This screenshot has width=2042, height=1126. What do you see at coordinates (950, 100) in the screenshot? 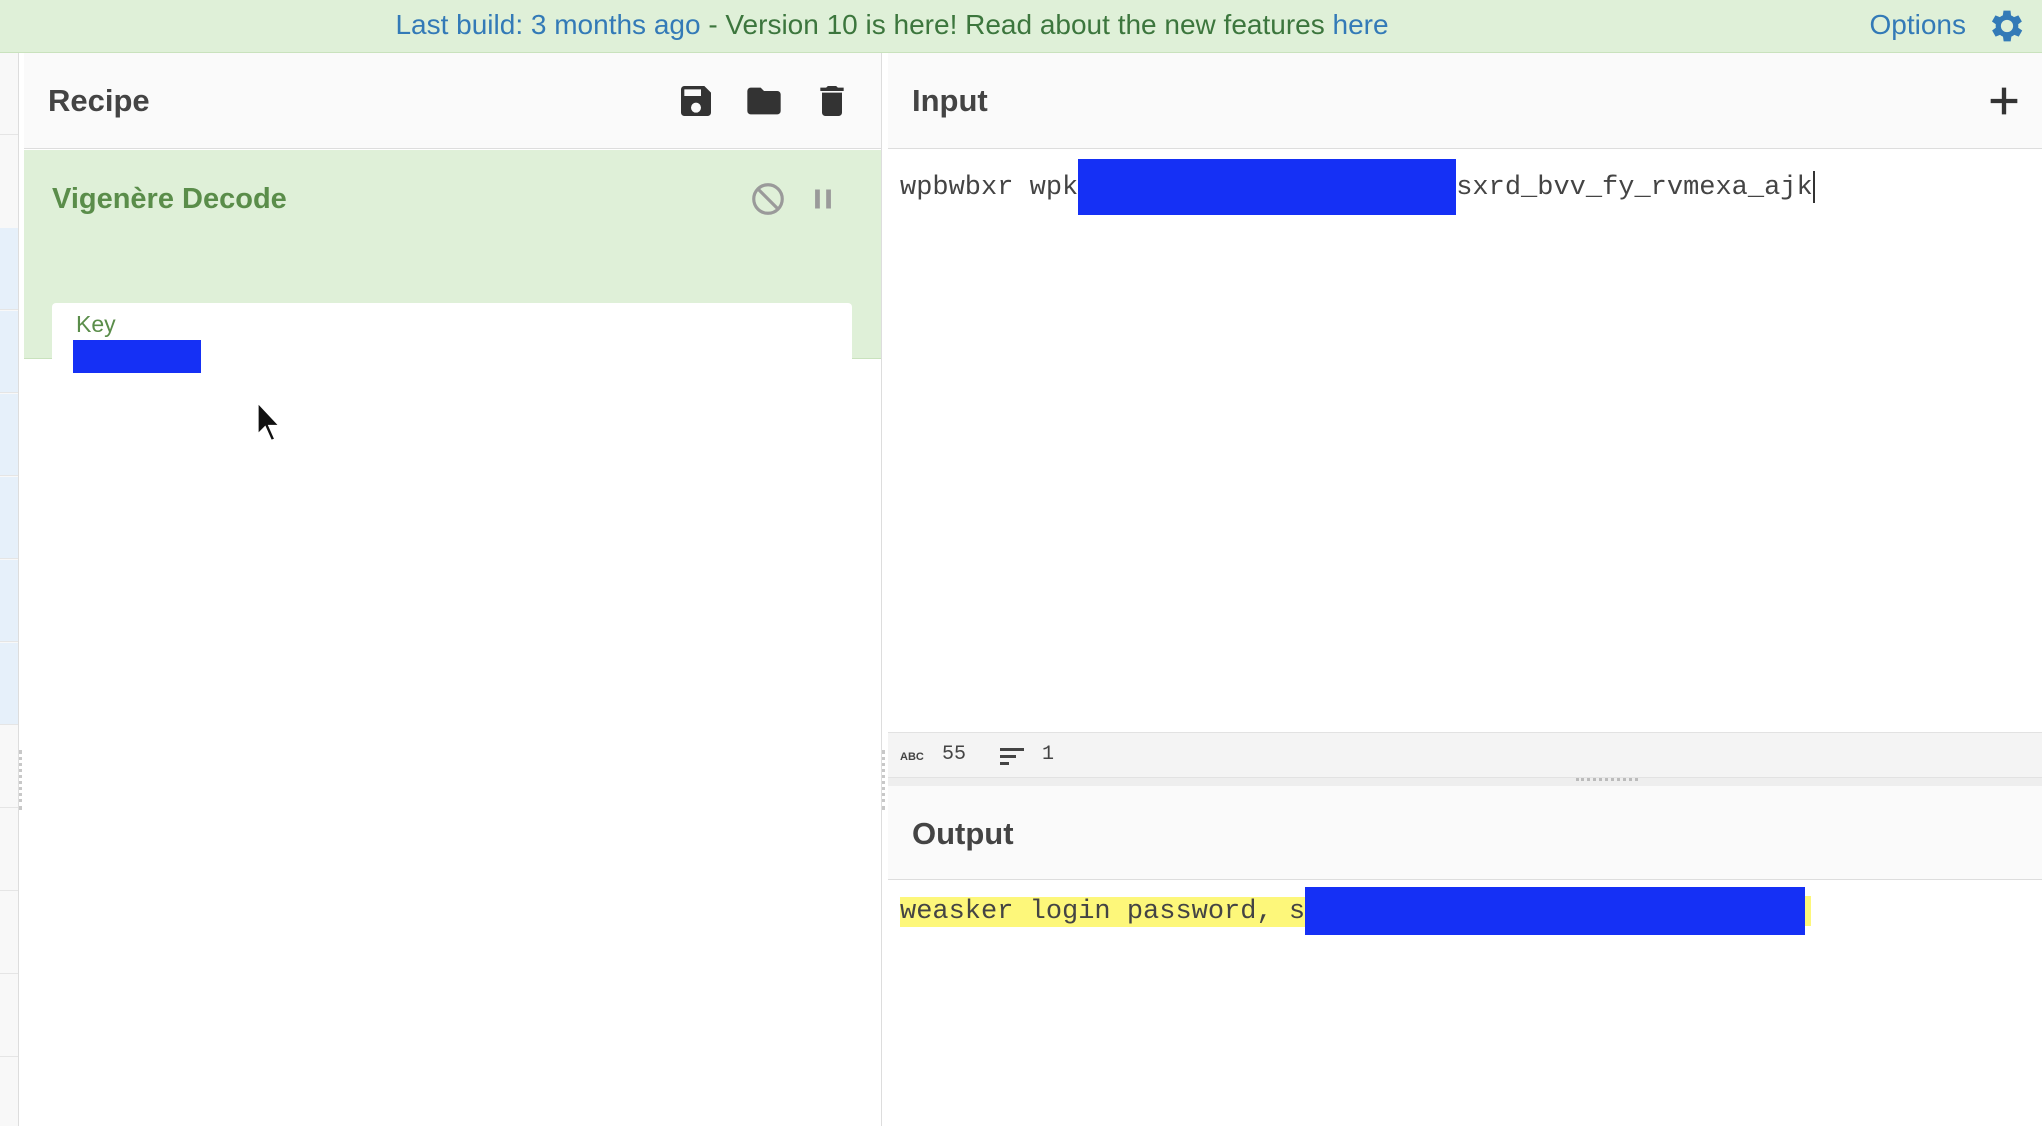
I see `input-title: Input` at bounding box center [950, 100].